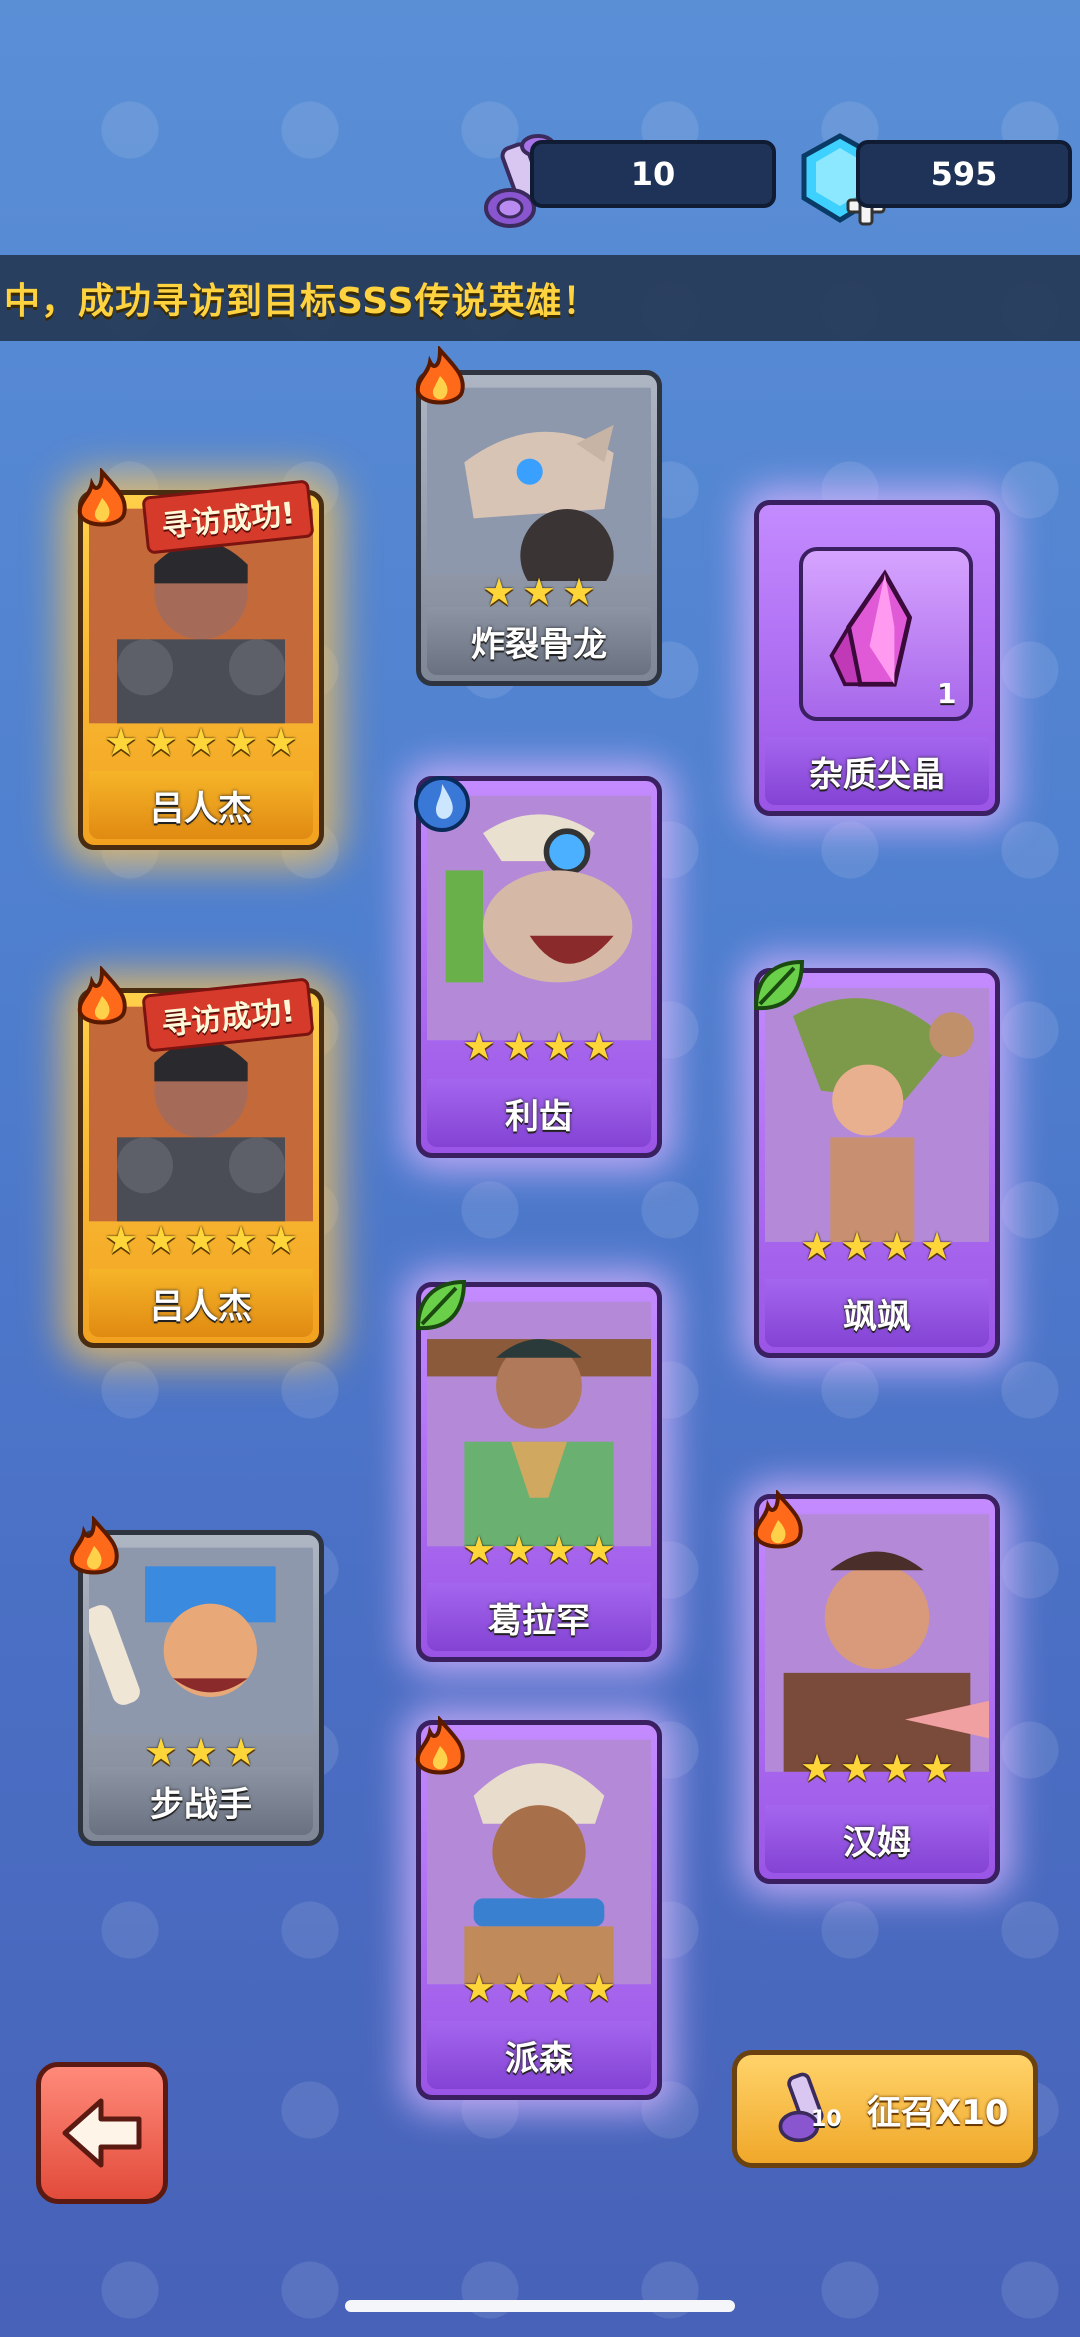  What do you see at coordinates (540, 2306) in the screenshot?
I see `home-indicator` at bounding box center [540, 2306].